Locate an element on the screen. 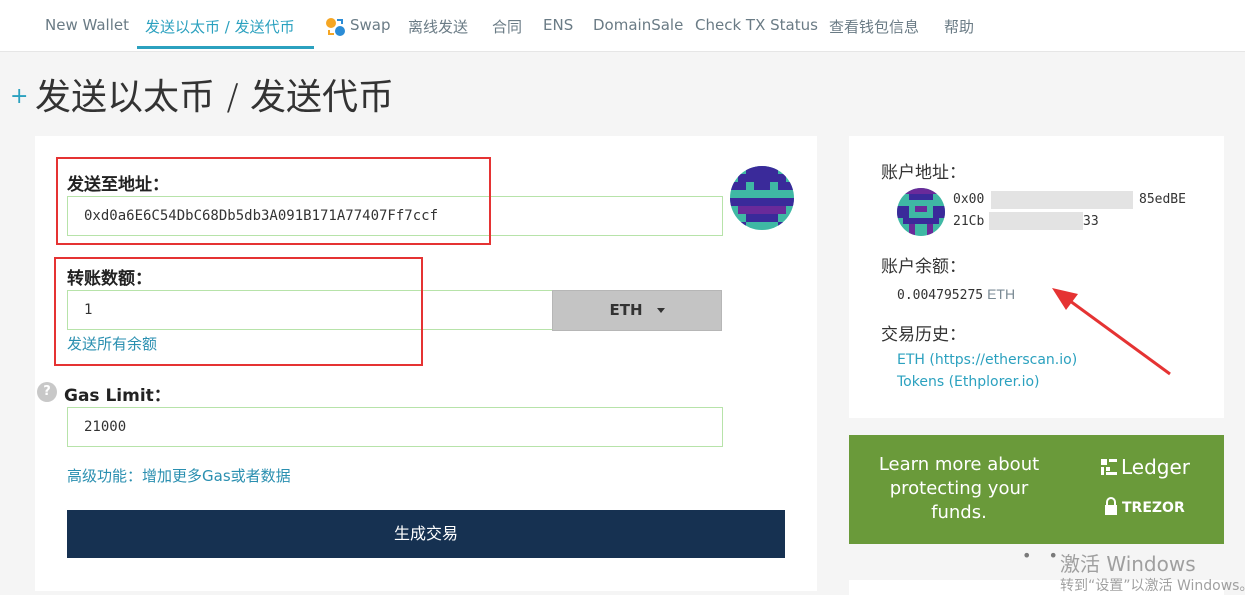  ethplorer-link: Tokens (Ethplorer.io) is located at coordinates (968, 382).